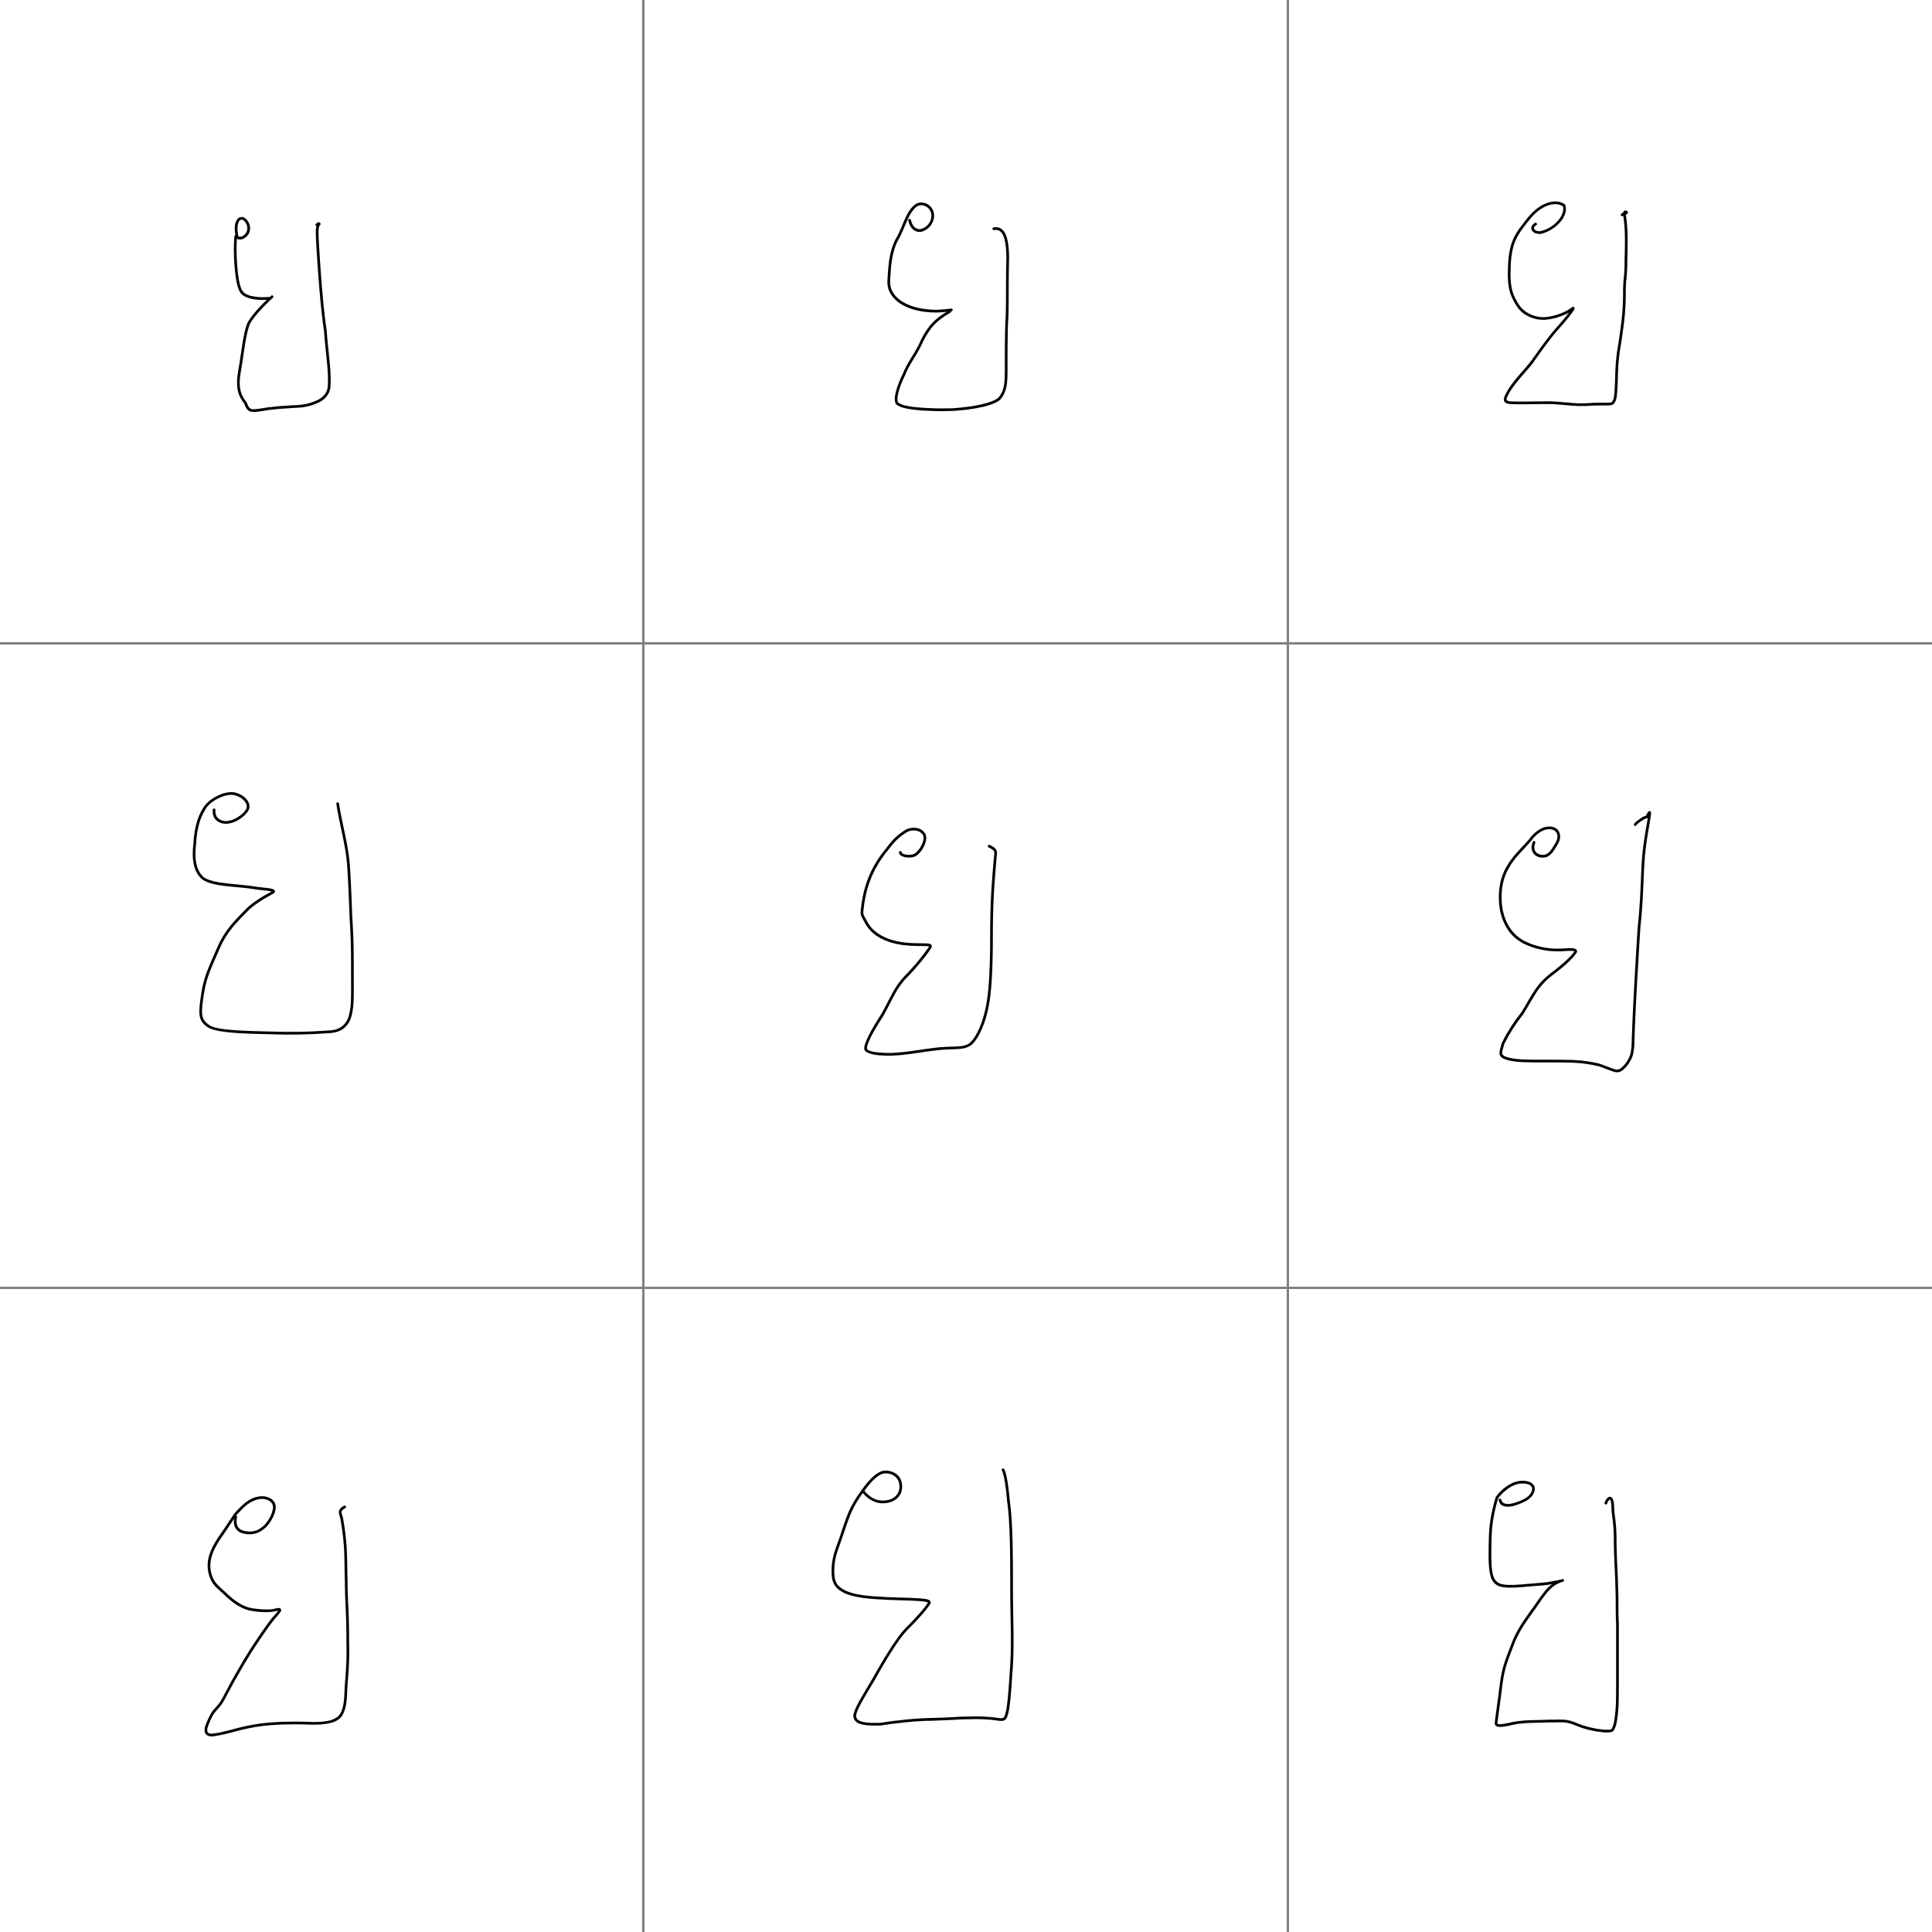  I want to click on glyph-sample-r1c1, so click(282, 314).